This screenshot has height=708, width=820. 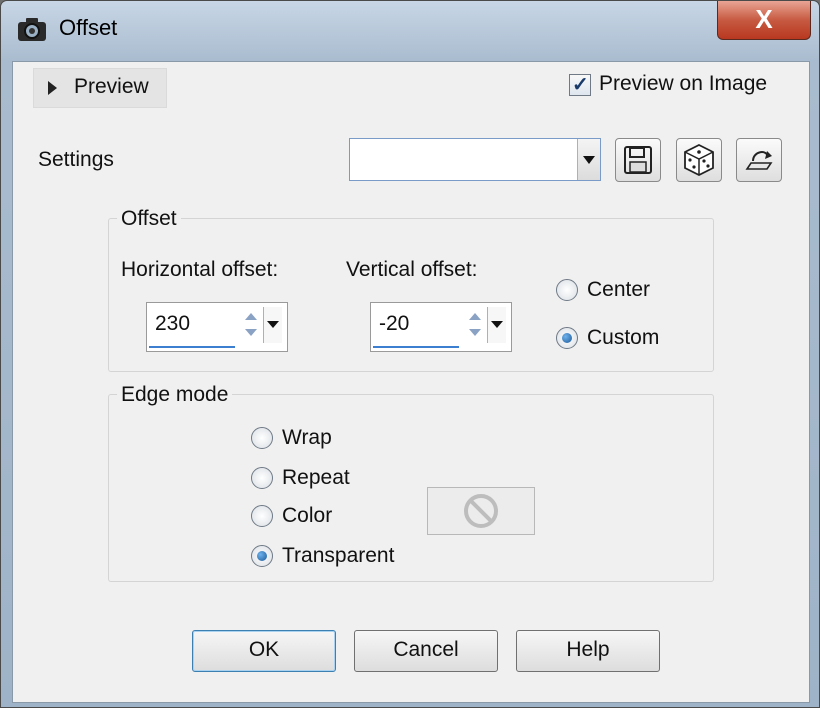 I want to click on close-button: X, so click(x=764, y=20).